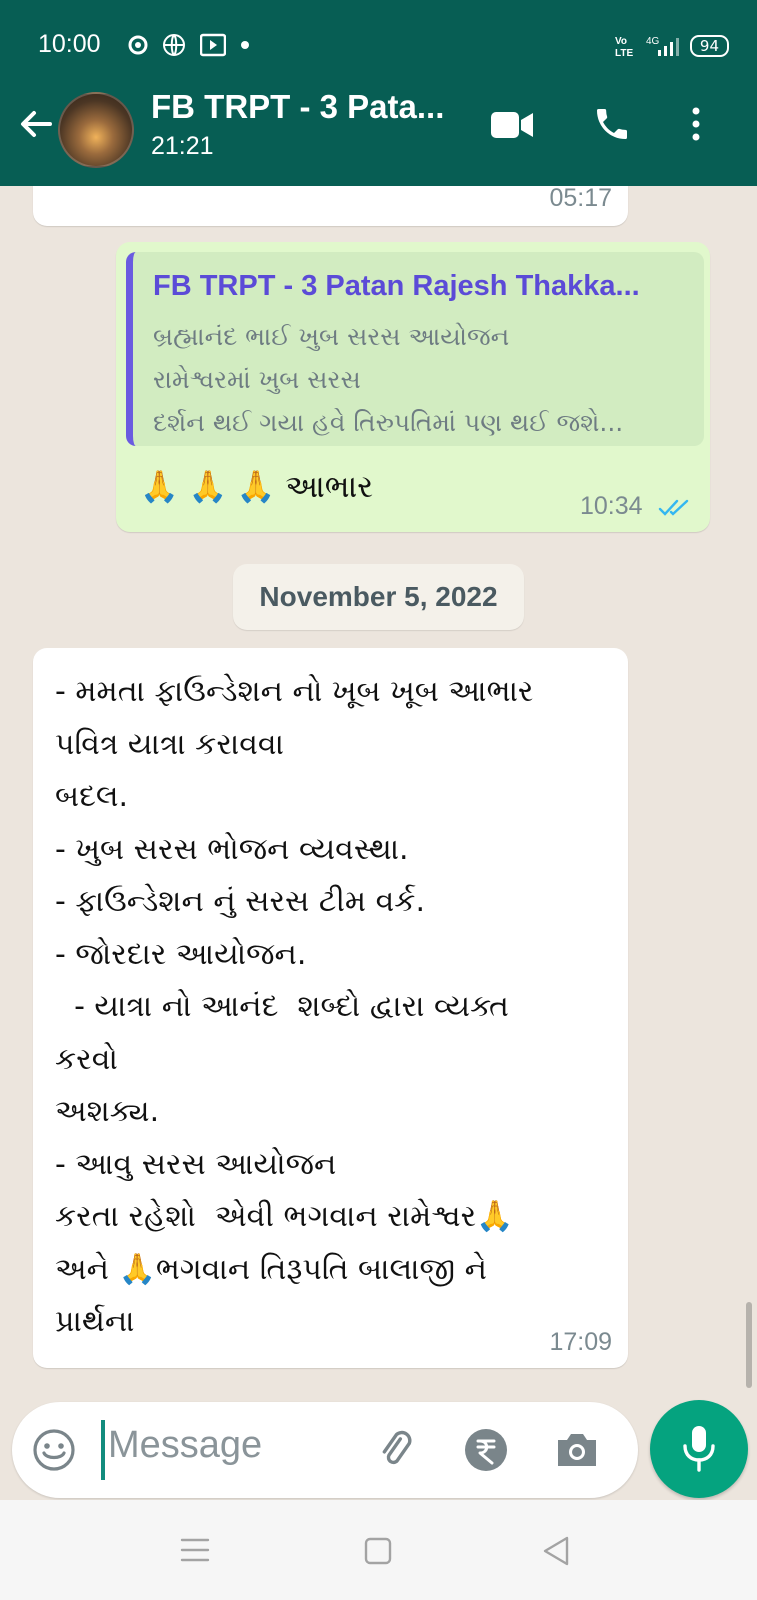 The width and height of the screenshot is (757, 1600). Describe the element at coordinates (95, 1321) in the screenshot. I see `message-line: પ્રાર્થના` at that location.